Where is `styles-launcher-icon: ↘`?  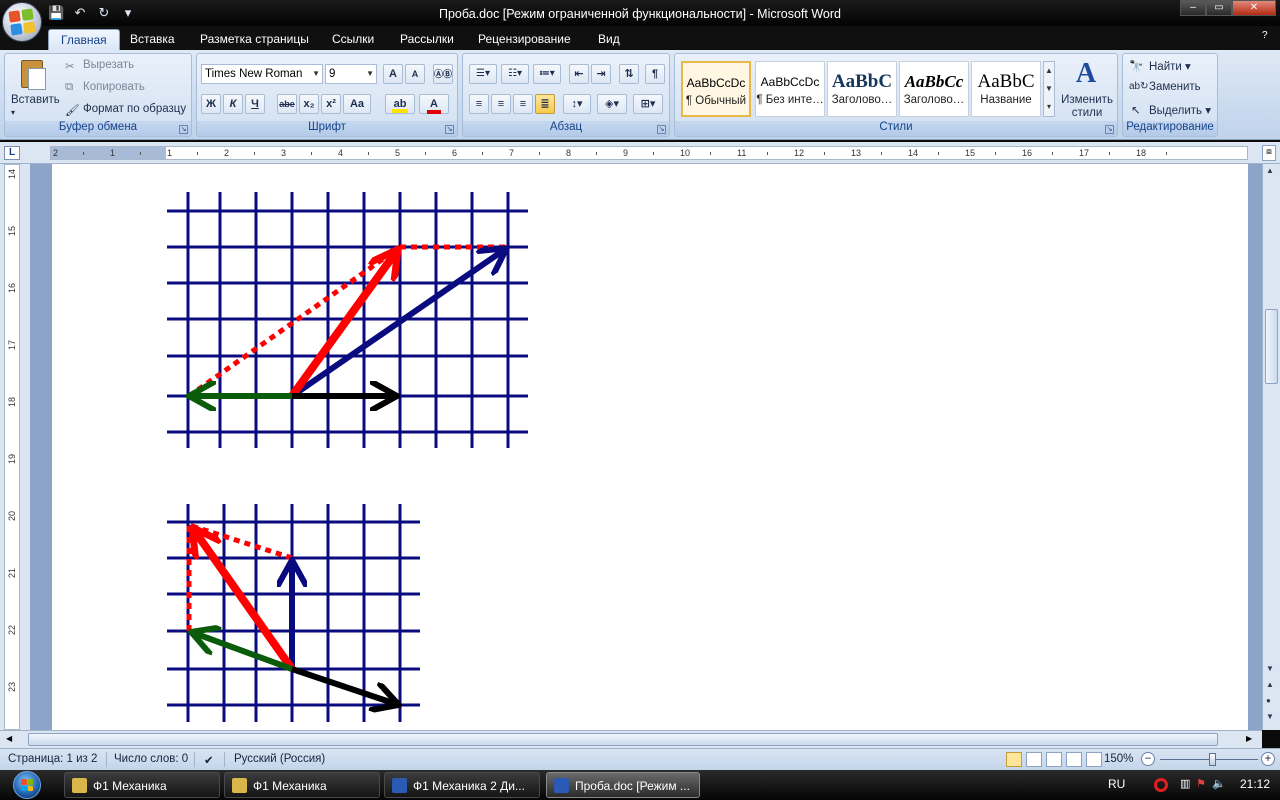 styles-launcher-icon: ↘ is located at coordinates (1109, 129).